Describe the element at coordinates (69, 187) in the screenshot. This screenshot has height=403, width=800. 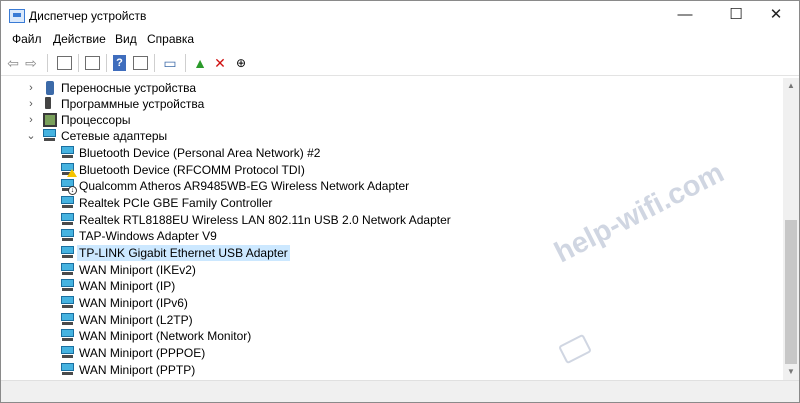
I see `network-adapter-disabled-icon: ↓` at that location.